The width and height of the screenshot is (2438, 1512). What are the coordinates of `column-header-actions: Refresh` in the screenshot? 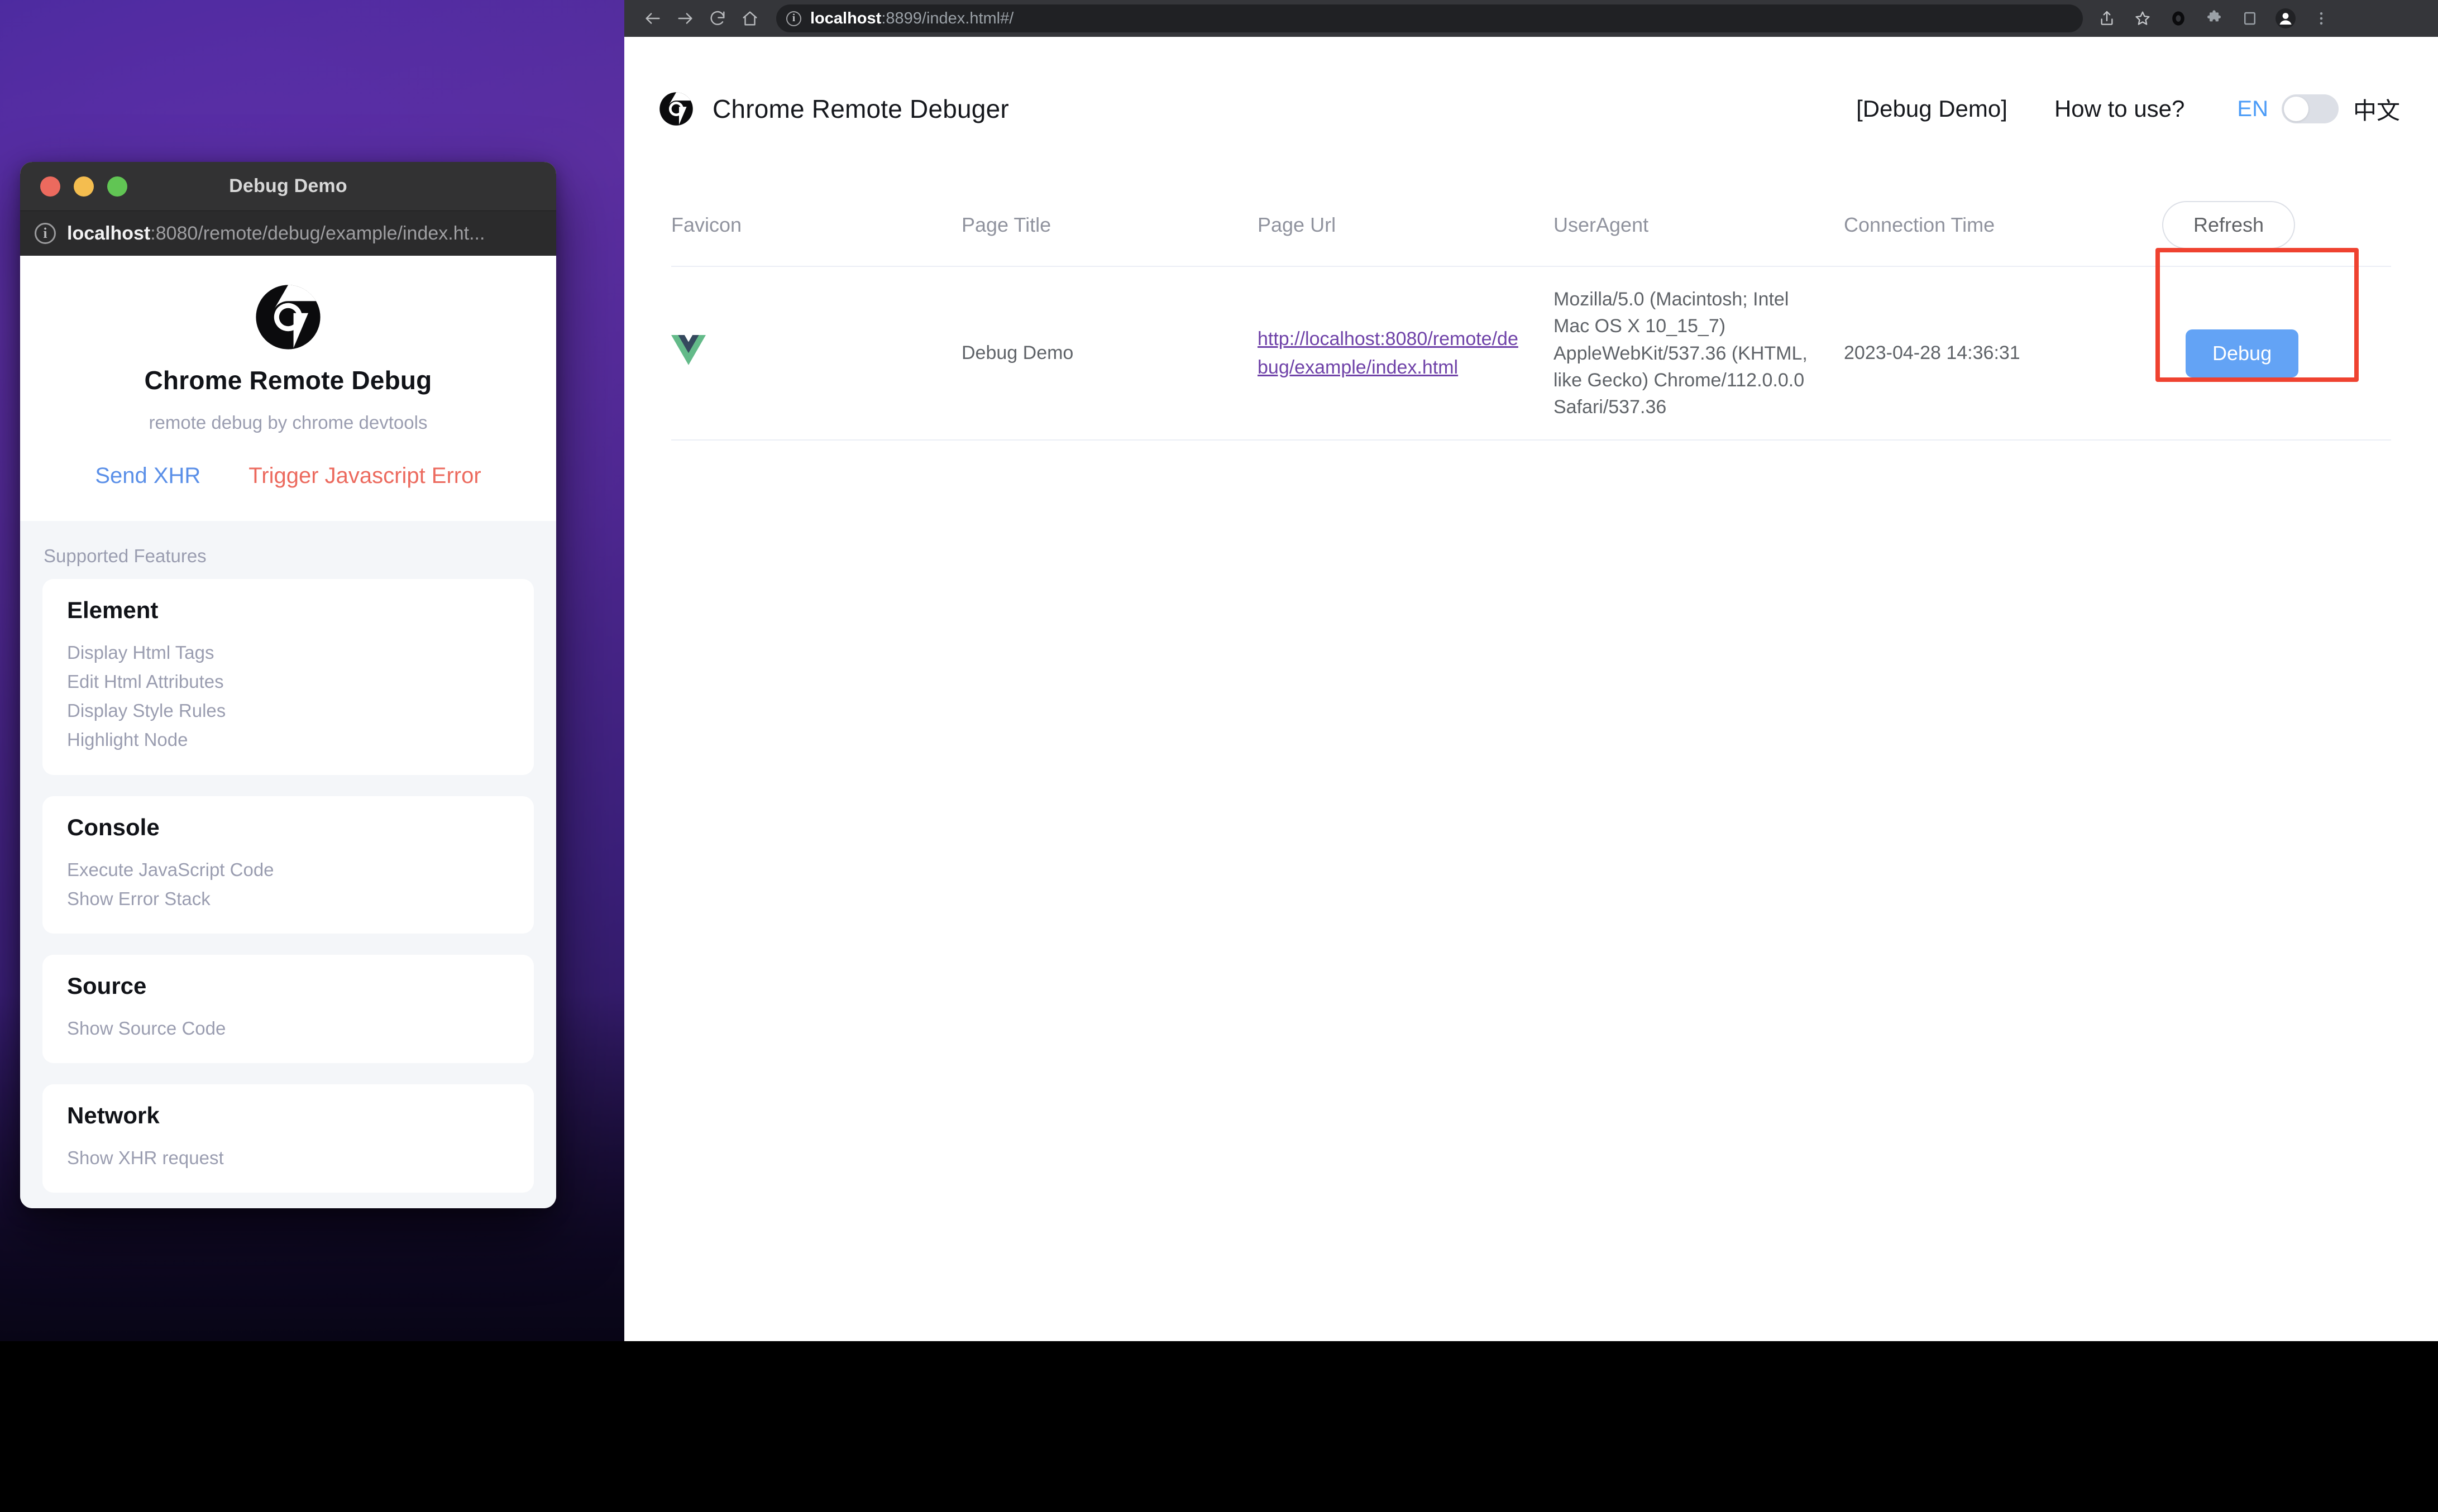 It's located at (2274, 223).